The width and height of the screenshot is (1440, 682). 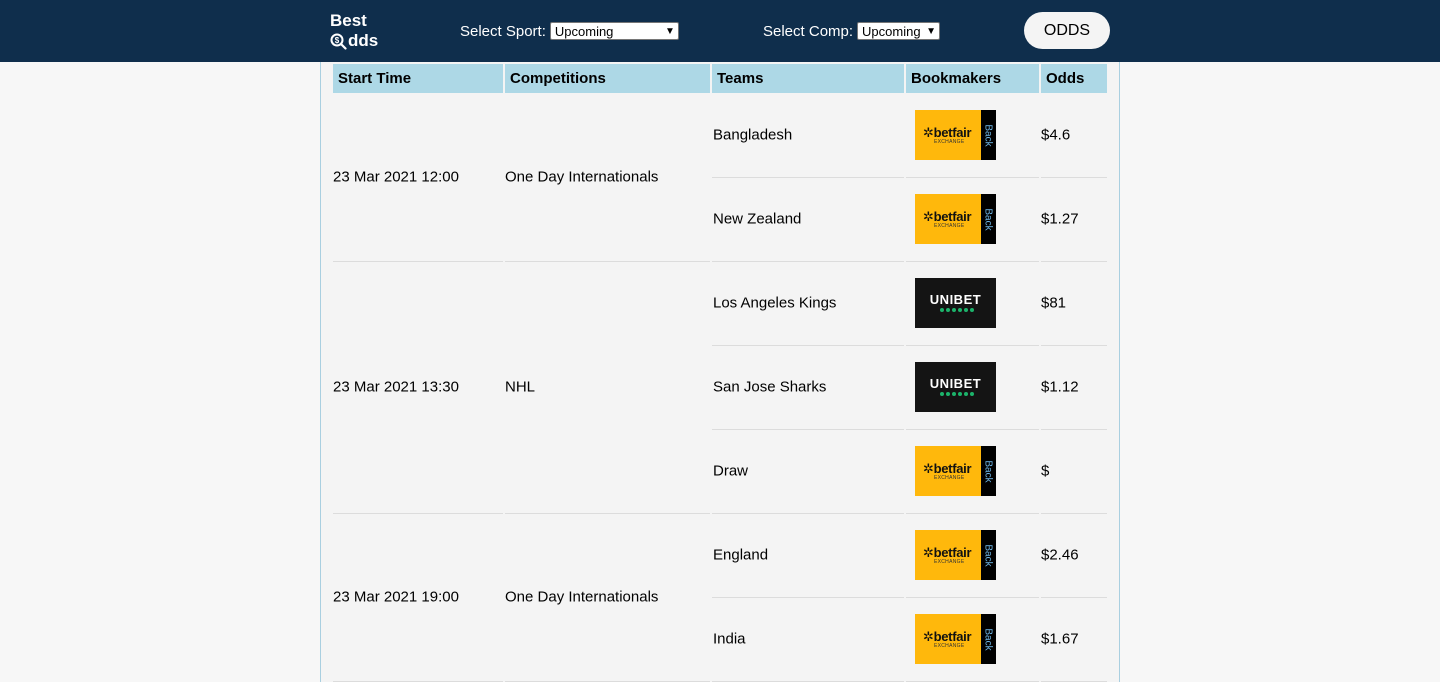 I want to click on team-cell: New Zealand, so click(x=757, y=219).